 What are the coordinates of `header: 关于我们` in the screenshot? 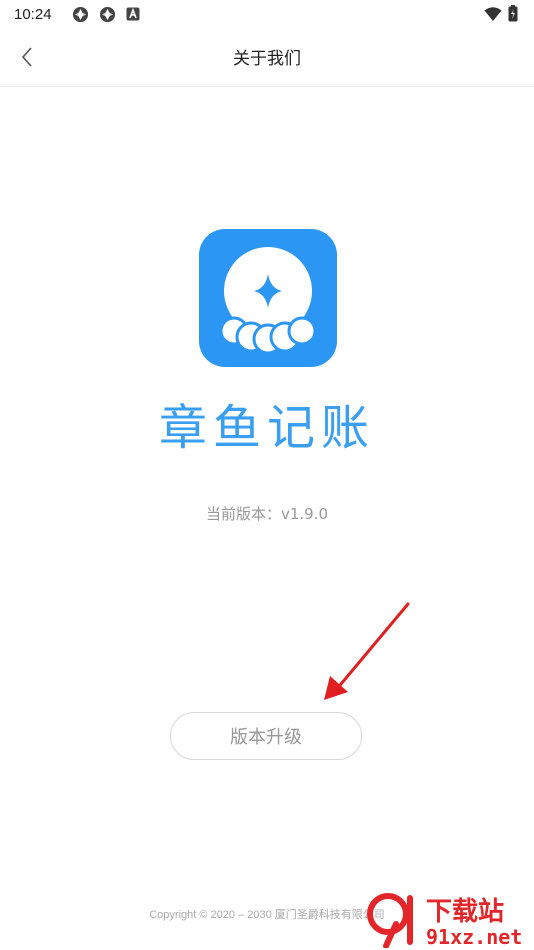 It's located at (267, 57).